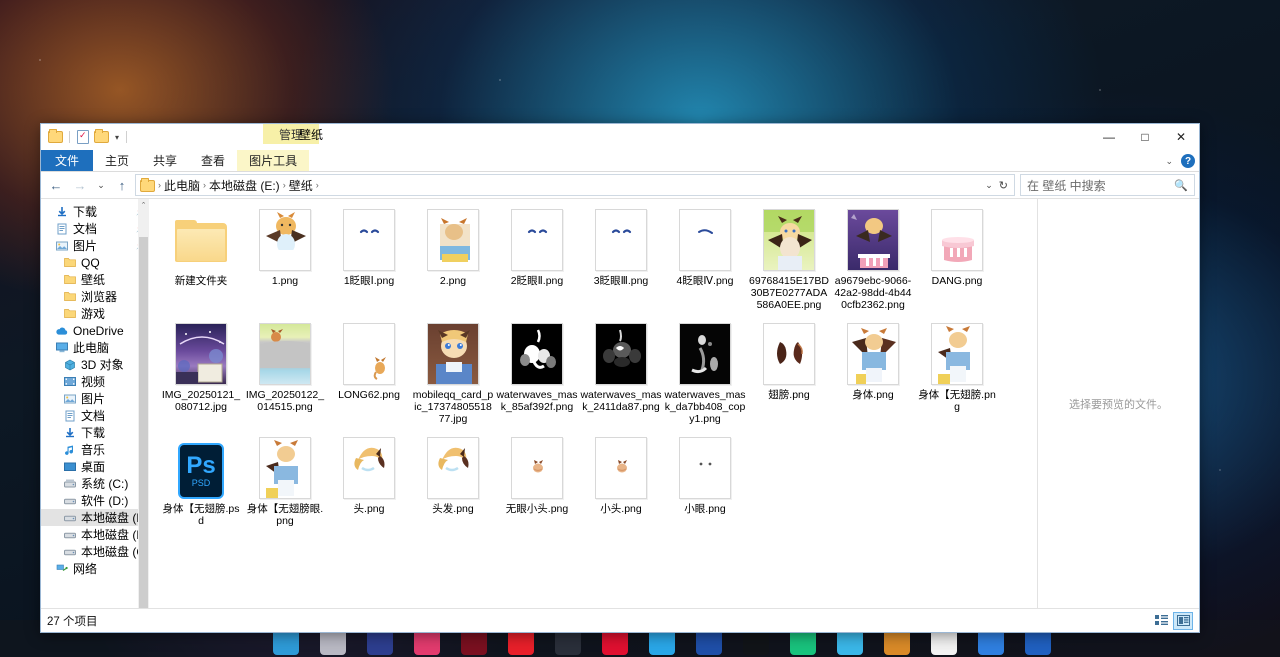 This screenshot has width=1280, height=657. I want to click on details-view-icon, so click(1161, 621).